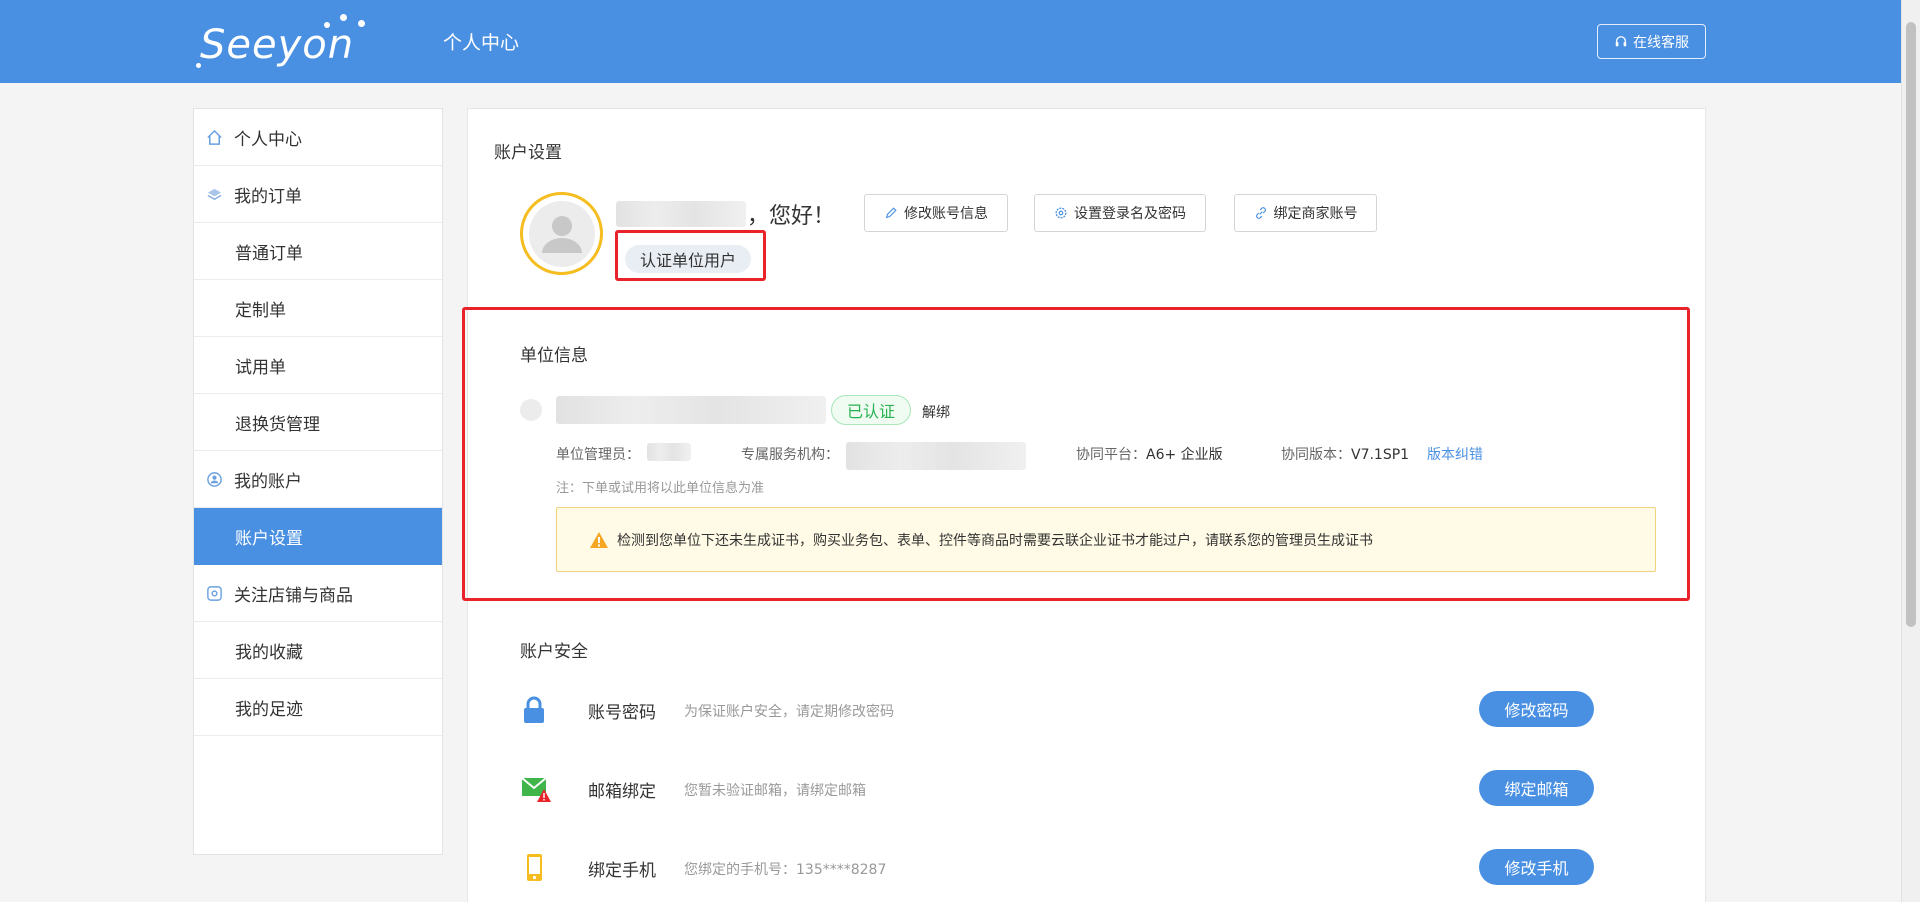 This screenshot has height=902, width=1920. Describe the element at coordinates (1455, 454) in the screenshot. I see `version-correction-link: 版本纠错` at that location.